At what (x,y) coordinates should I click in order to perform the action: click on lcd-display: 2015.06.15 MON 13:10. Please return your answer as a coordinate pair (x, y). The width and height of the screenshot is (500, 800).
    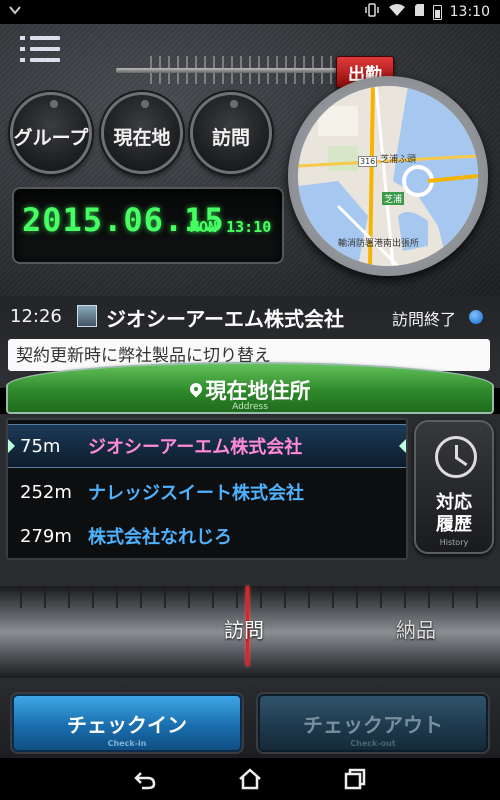
    Looking at the image, I should click on (148, 225).